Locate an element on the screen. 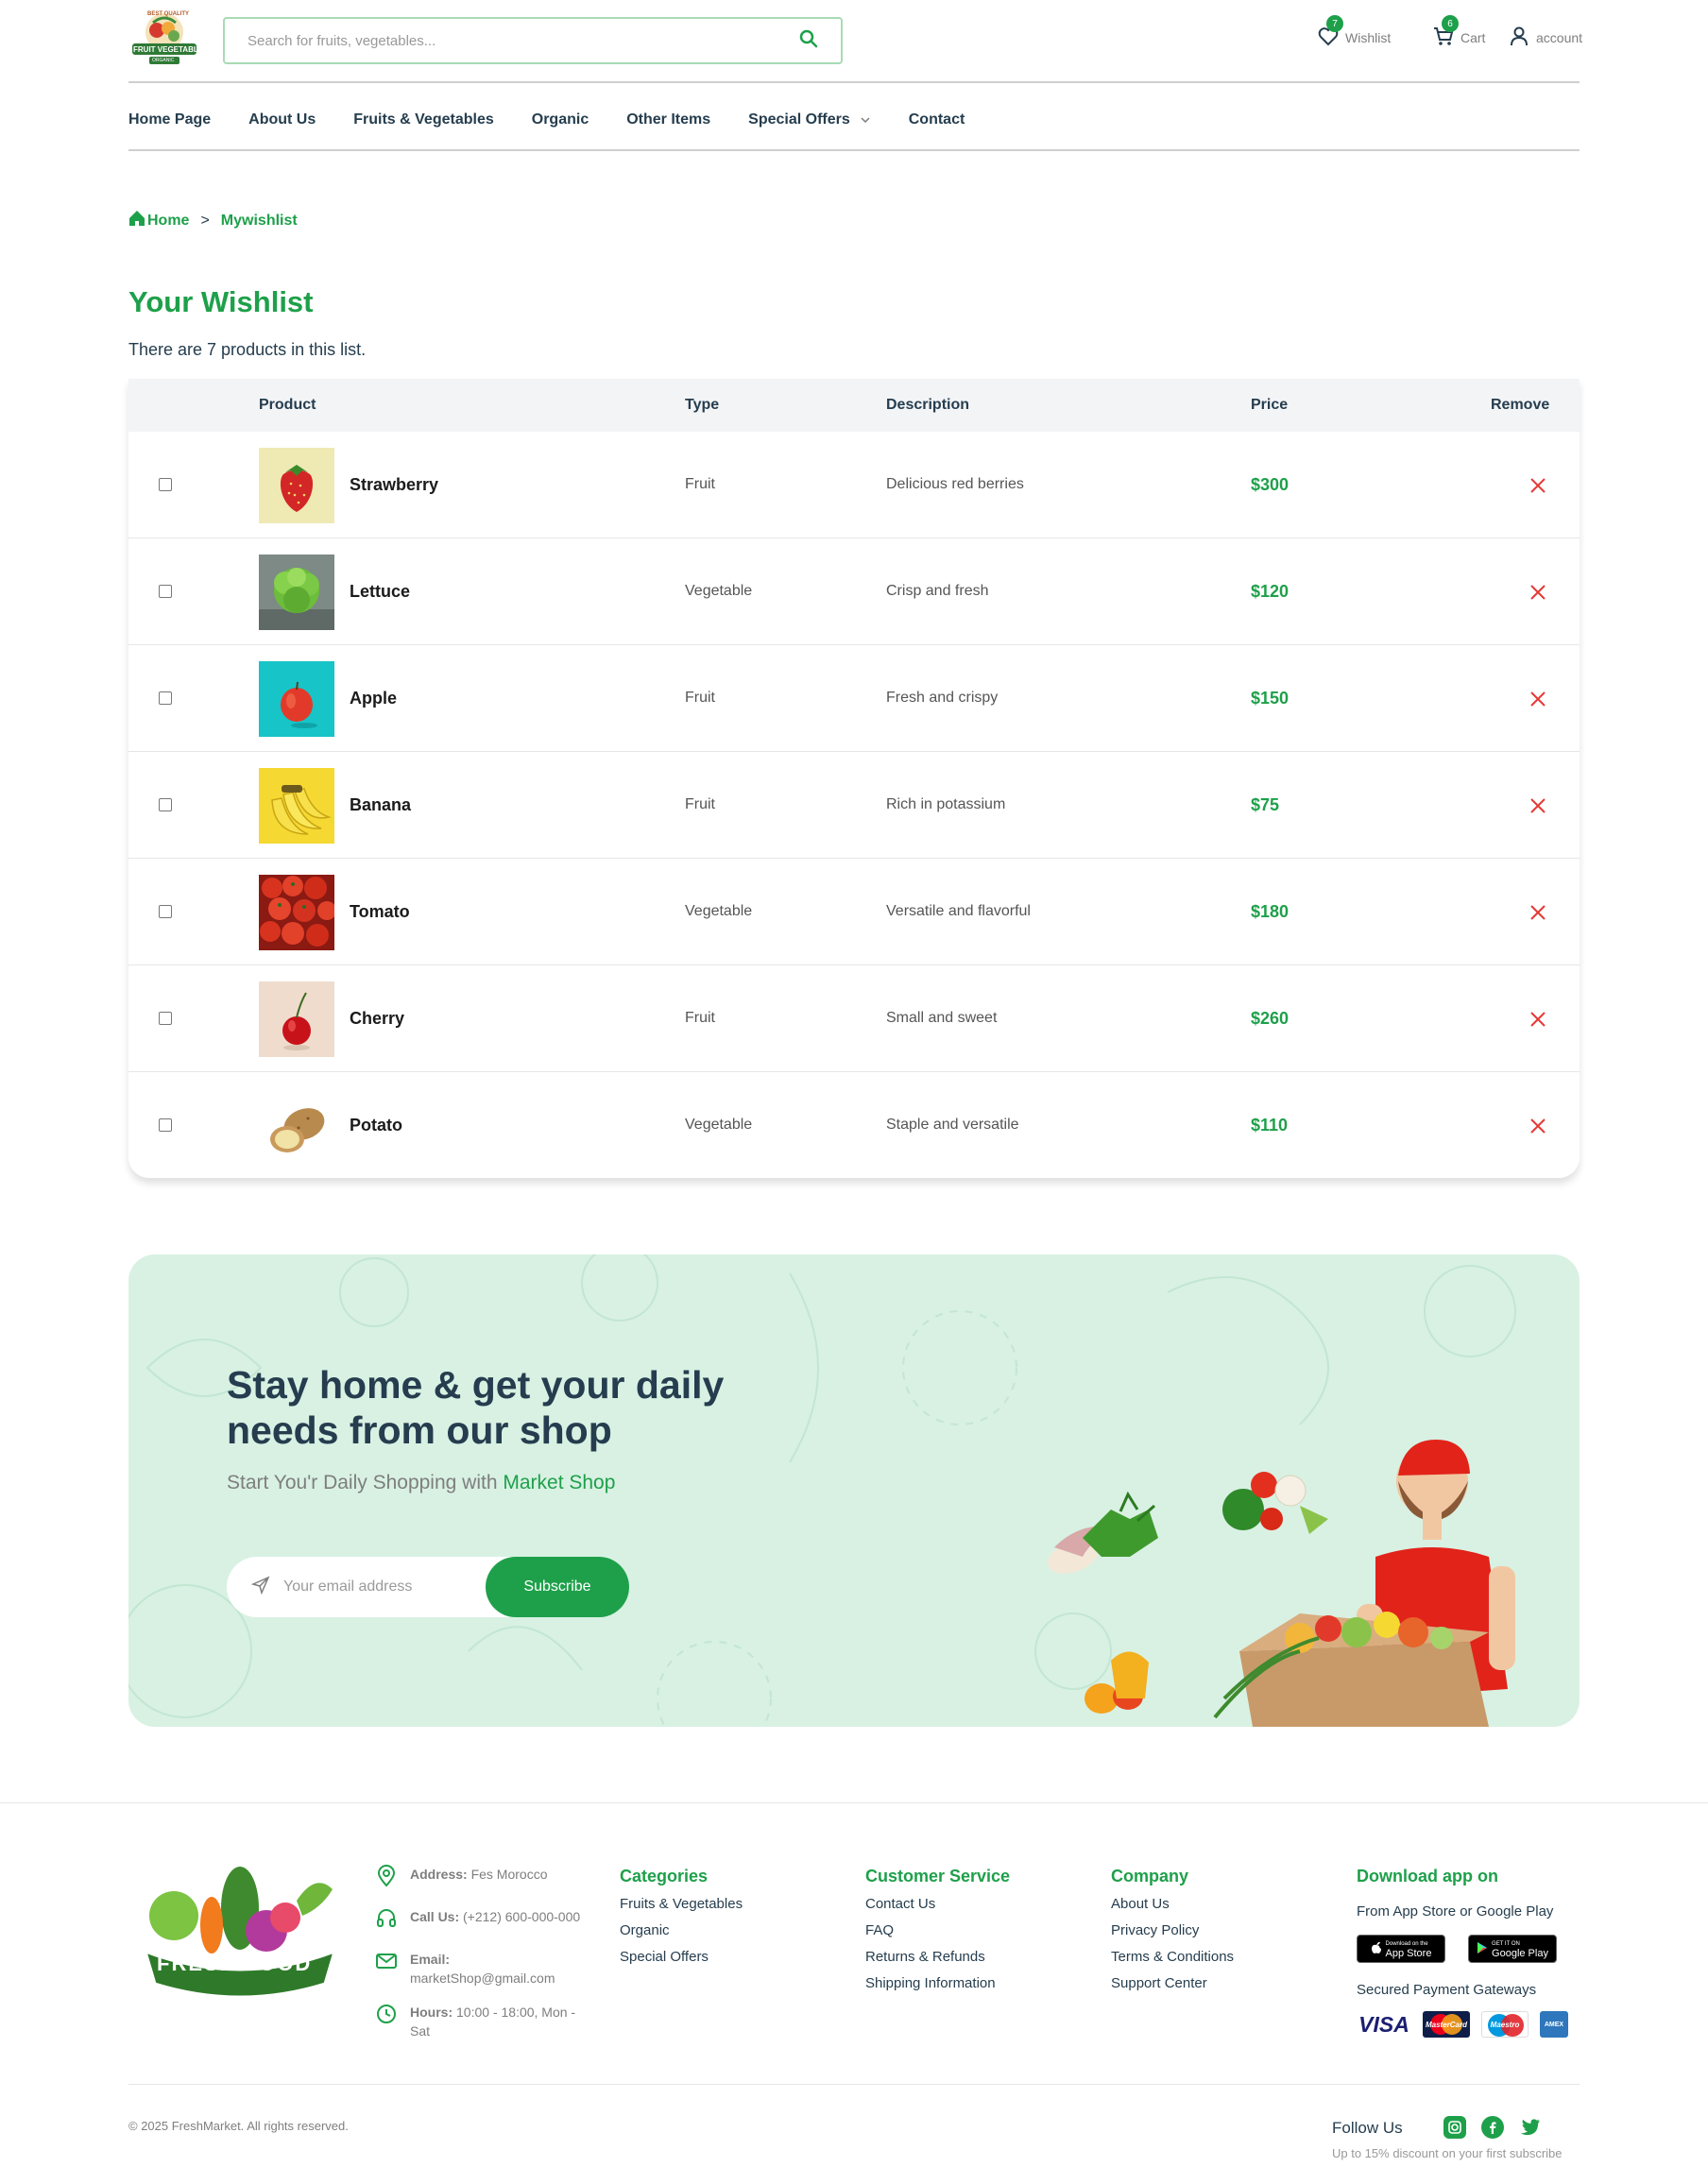 The image size is (1708, 2184). product-price: $300 is located at coordinates (1270, 485).